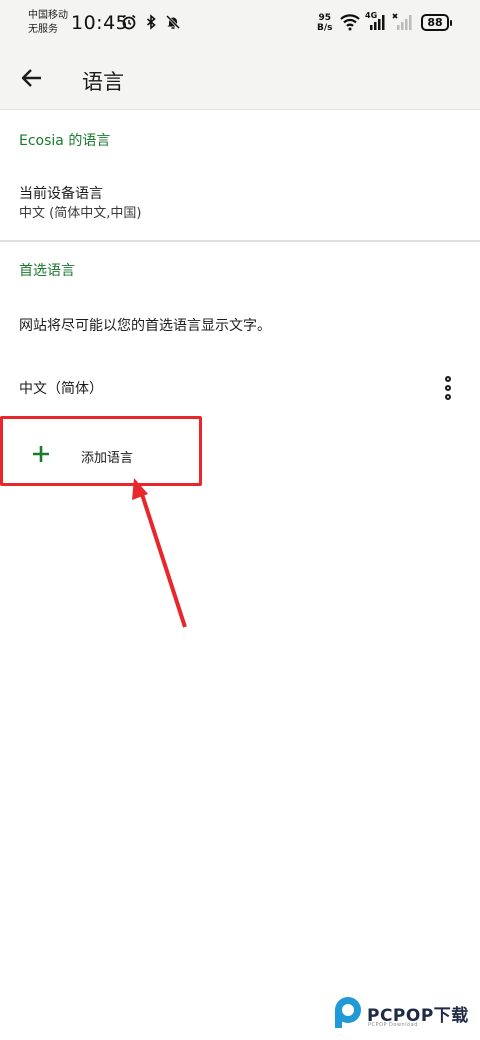 The height and width of the screenshot is (1040, 480). I want to click on net-speed: 95 B/s, so click(325, 23).